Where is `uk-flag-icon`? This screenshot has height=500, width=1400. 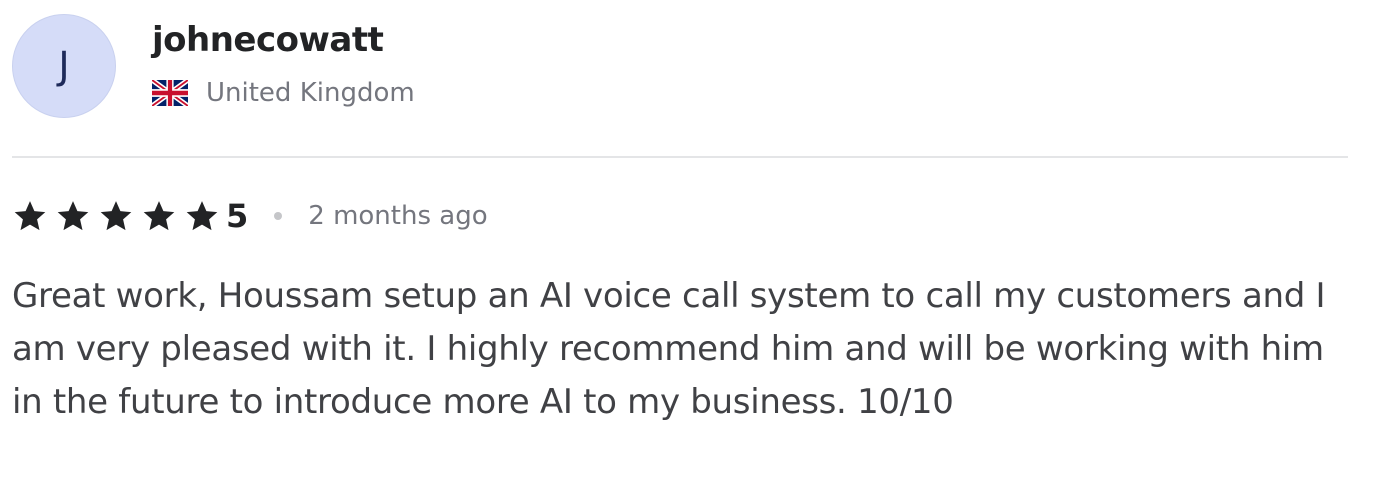
uk-flag-icon is located at coordinates (170, 93).